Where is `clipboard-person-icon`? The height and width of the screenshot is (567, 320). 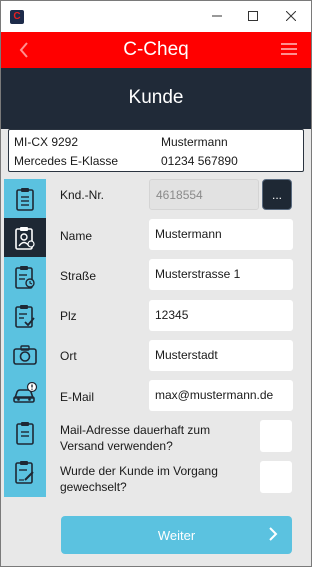
clipboard-person-icon is located at coordinates (25, 238).